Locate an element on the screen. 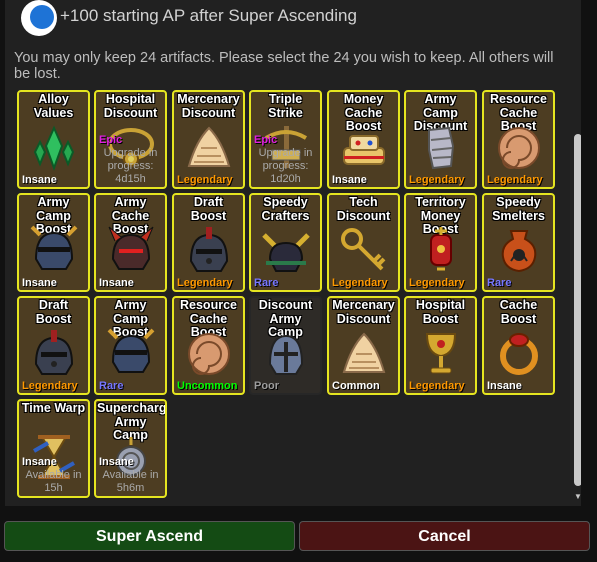 Image resolution: width=597 pixels, height=562 pixels. artifact-card: Army Cache Boost Insane is located at coordinates (130, 242).